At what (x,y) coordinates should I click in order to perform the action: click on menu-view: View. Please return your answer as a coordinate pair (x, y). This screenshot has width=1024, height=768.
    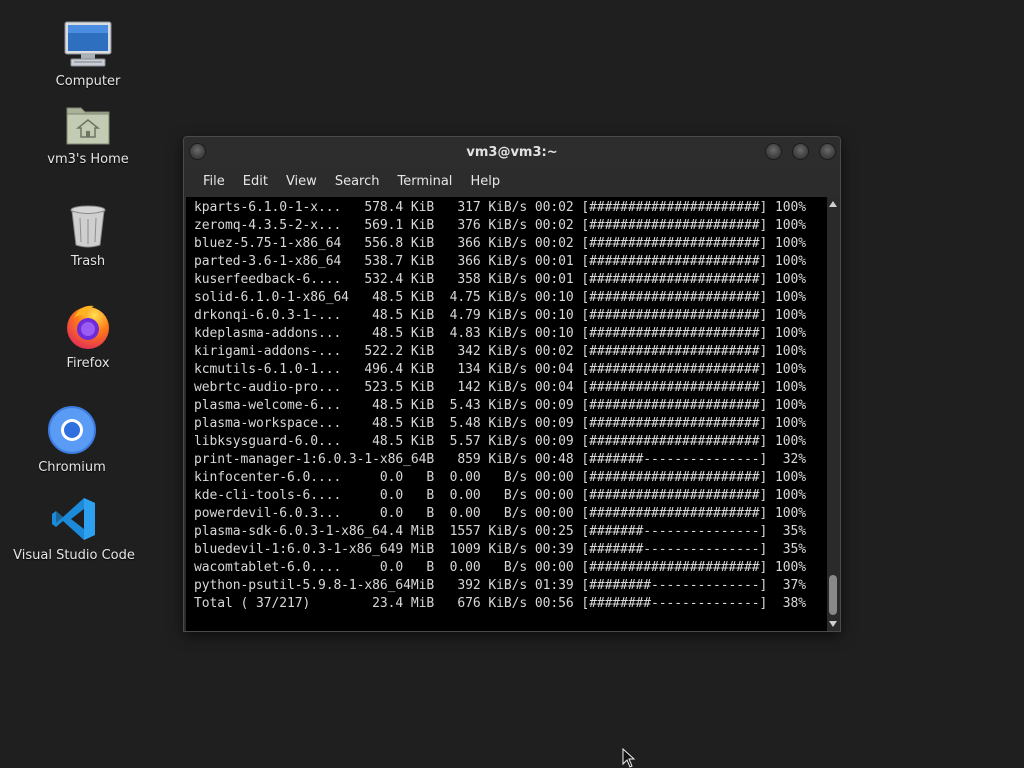
    Looking at the image, I should click on (301, 182).